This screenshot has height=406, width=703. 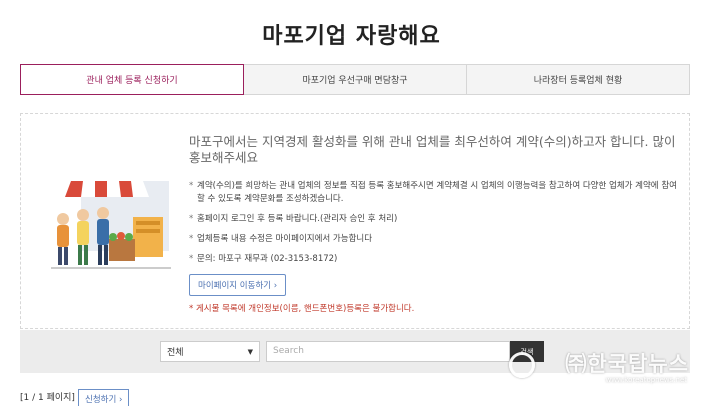 I want to click on info-bullet: 업체등록 내용 수정은 마이페이지에서 가능합니다, so click(x=434, y=239).